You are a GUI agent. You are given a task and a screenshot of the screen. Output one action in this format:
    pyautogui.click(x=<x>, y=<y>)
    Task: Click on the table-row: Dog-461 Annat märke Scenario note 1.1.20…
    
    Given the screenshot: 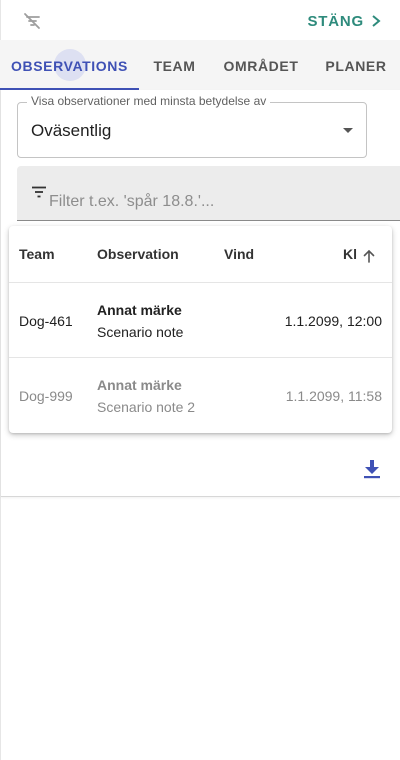 What is the action you would take?
    pyautogui.click(x=200, y=320)
    